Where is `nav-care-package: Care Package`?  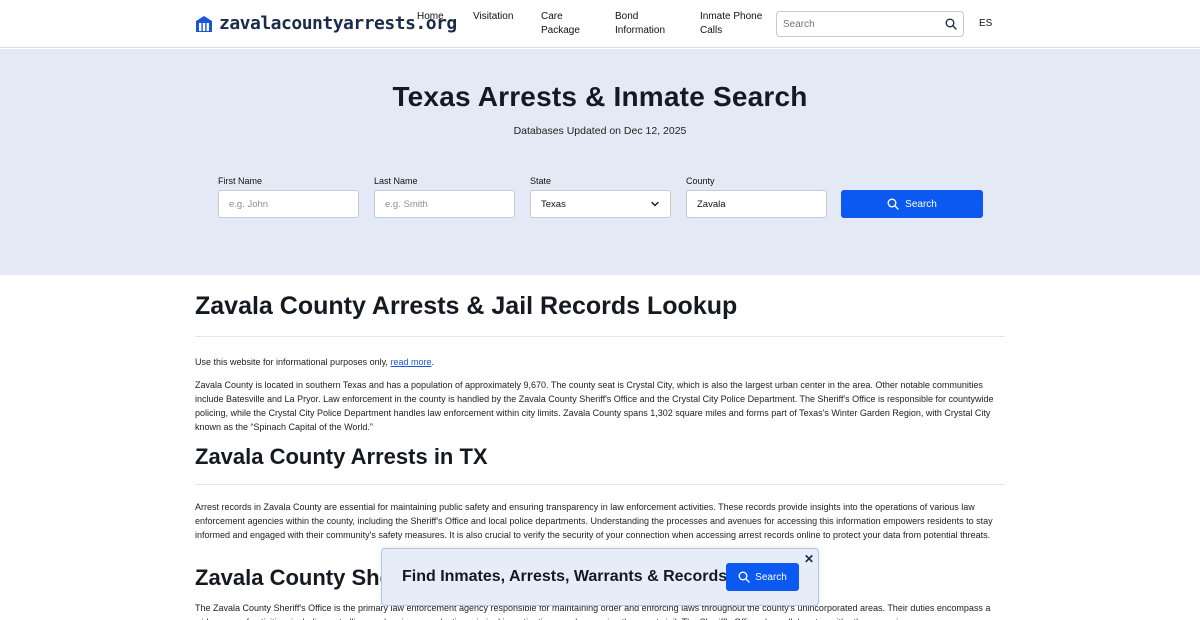 nav-care-package: Care Package is located at coordinates (563, 24).